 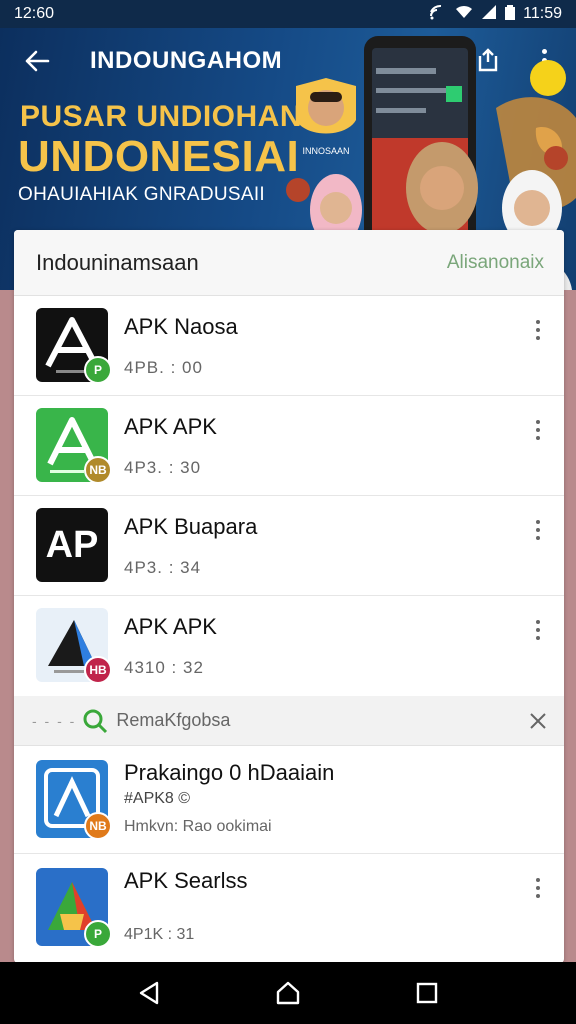 I want to click on home-icon, so click(x=288, y=993).